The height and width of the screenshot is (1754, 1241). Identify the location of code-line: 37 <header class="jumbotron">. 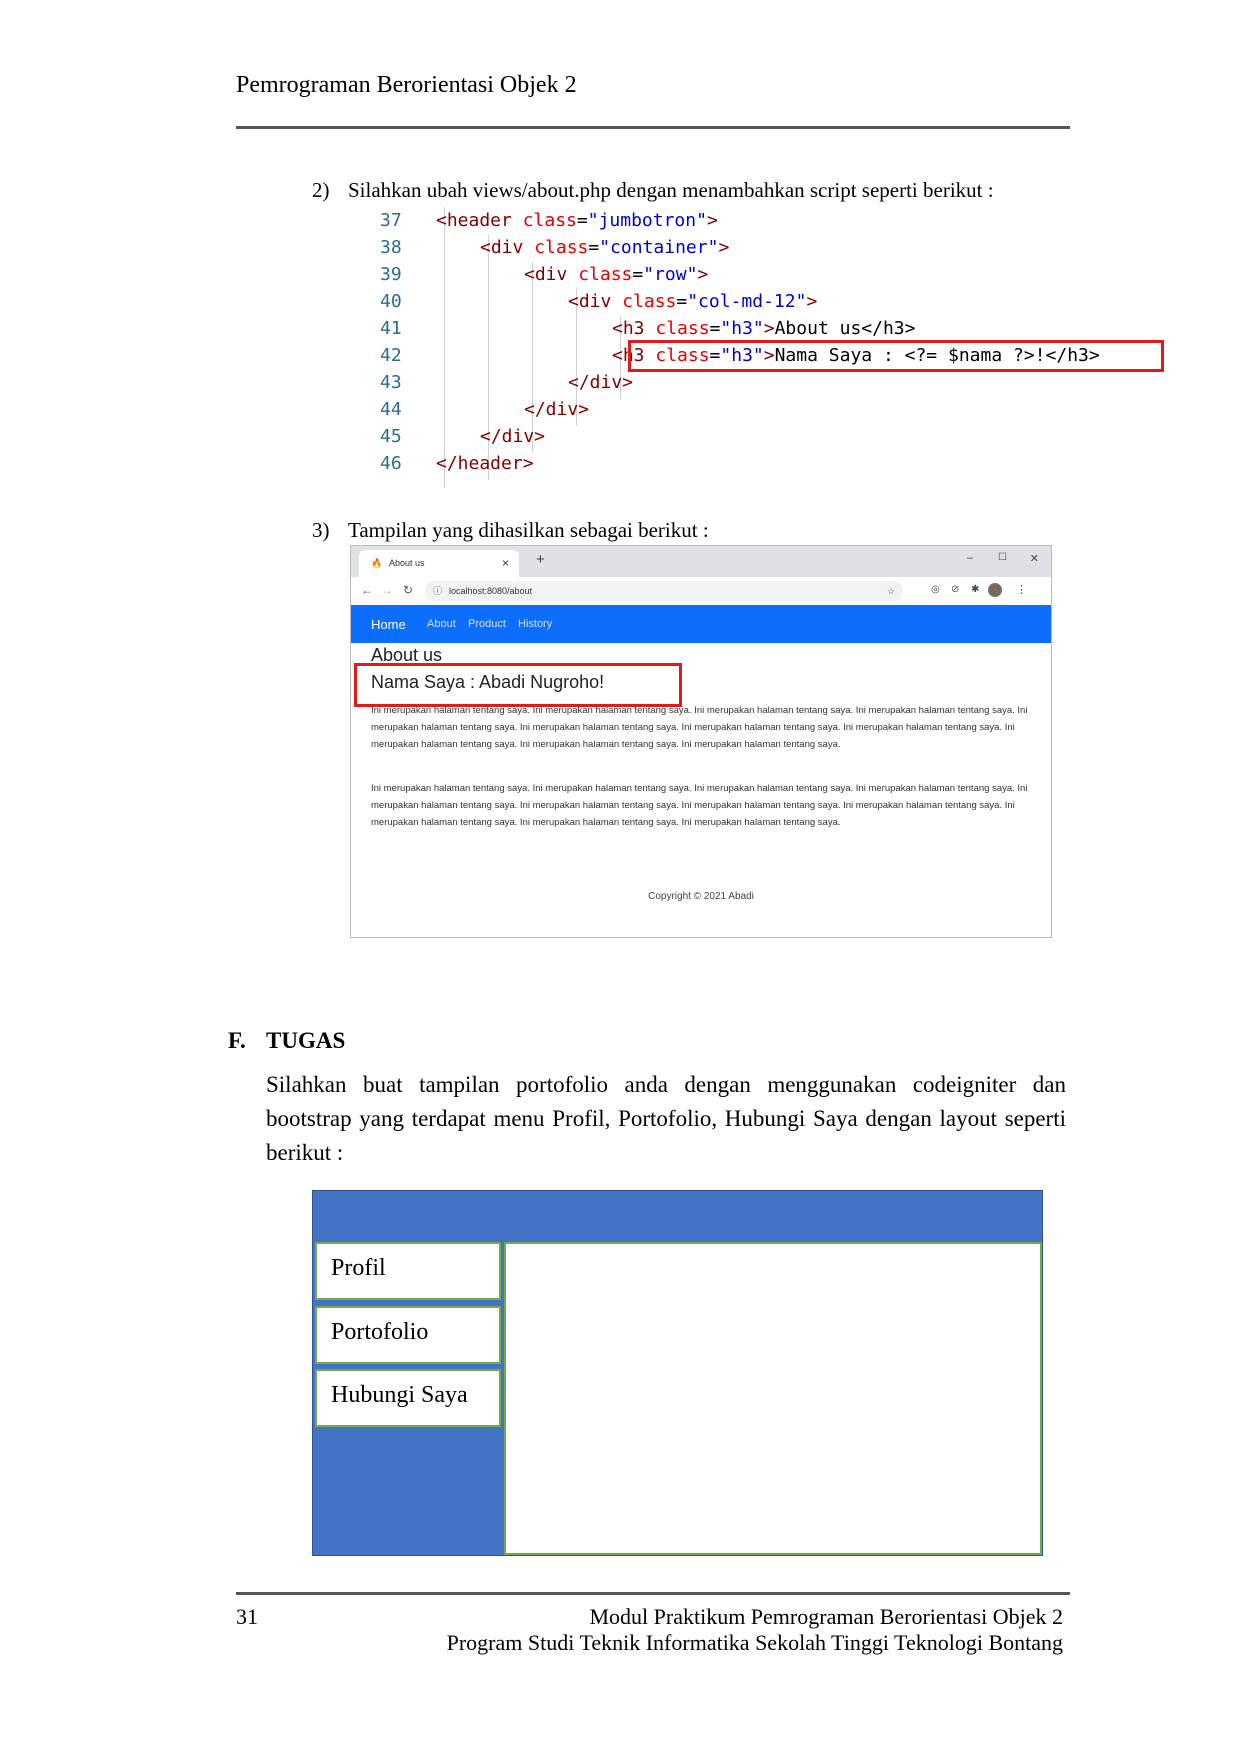
(549, 220).